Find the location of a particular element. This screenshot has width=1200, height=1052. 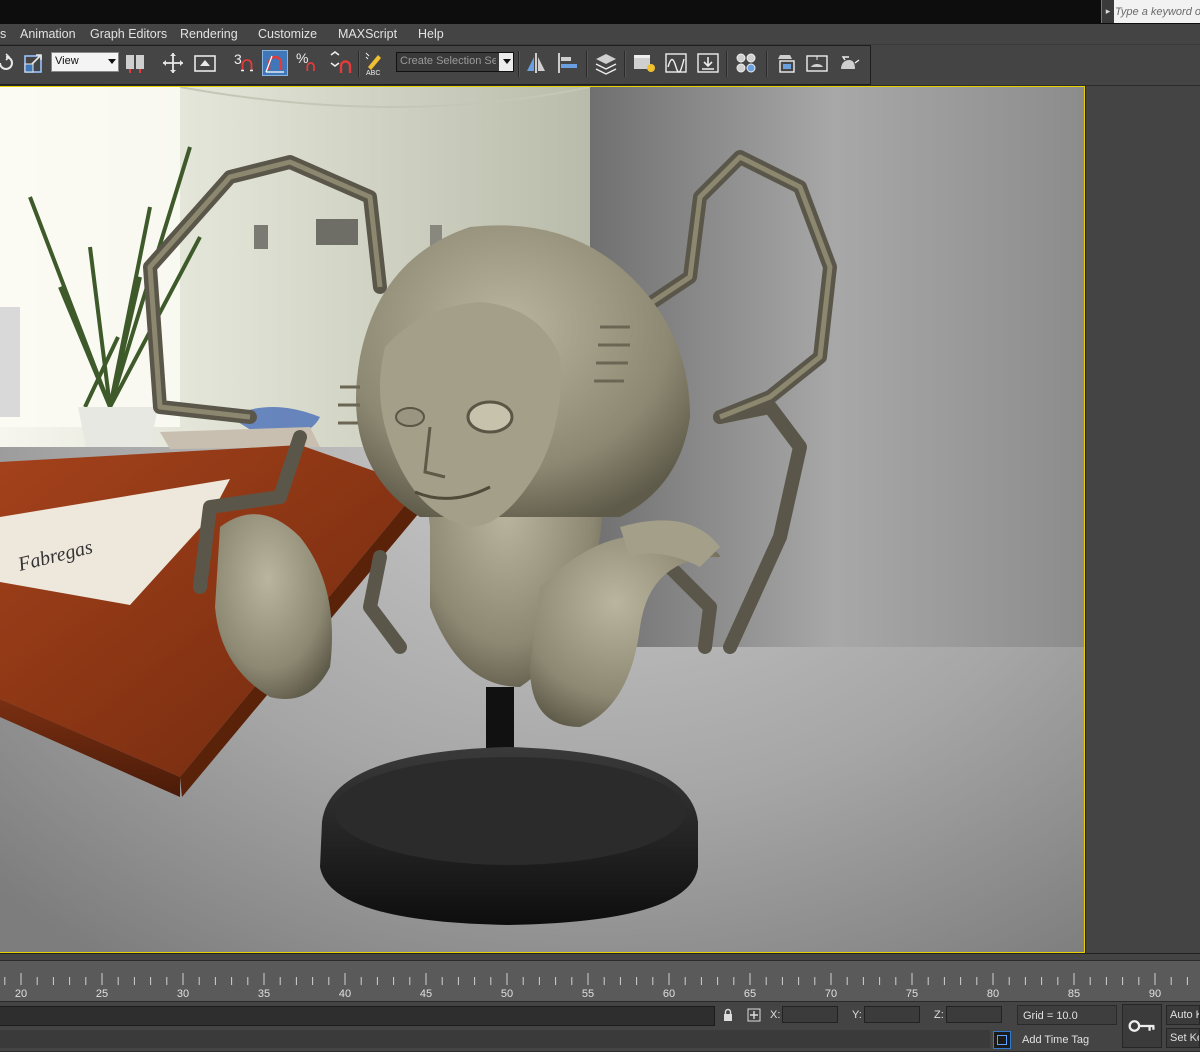

ruler-label: 55 is located at coordinates (588, 994).